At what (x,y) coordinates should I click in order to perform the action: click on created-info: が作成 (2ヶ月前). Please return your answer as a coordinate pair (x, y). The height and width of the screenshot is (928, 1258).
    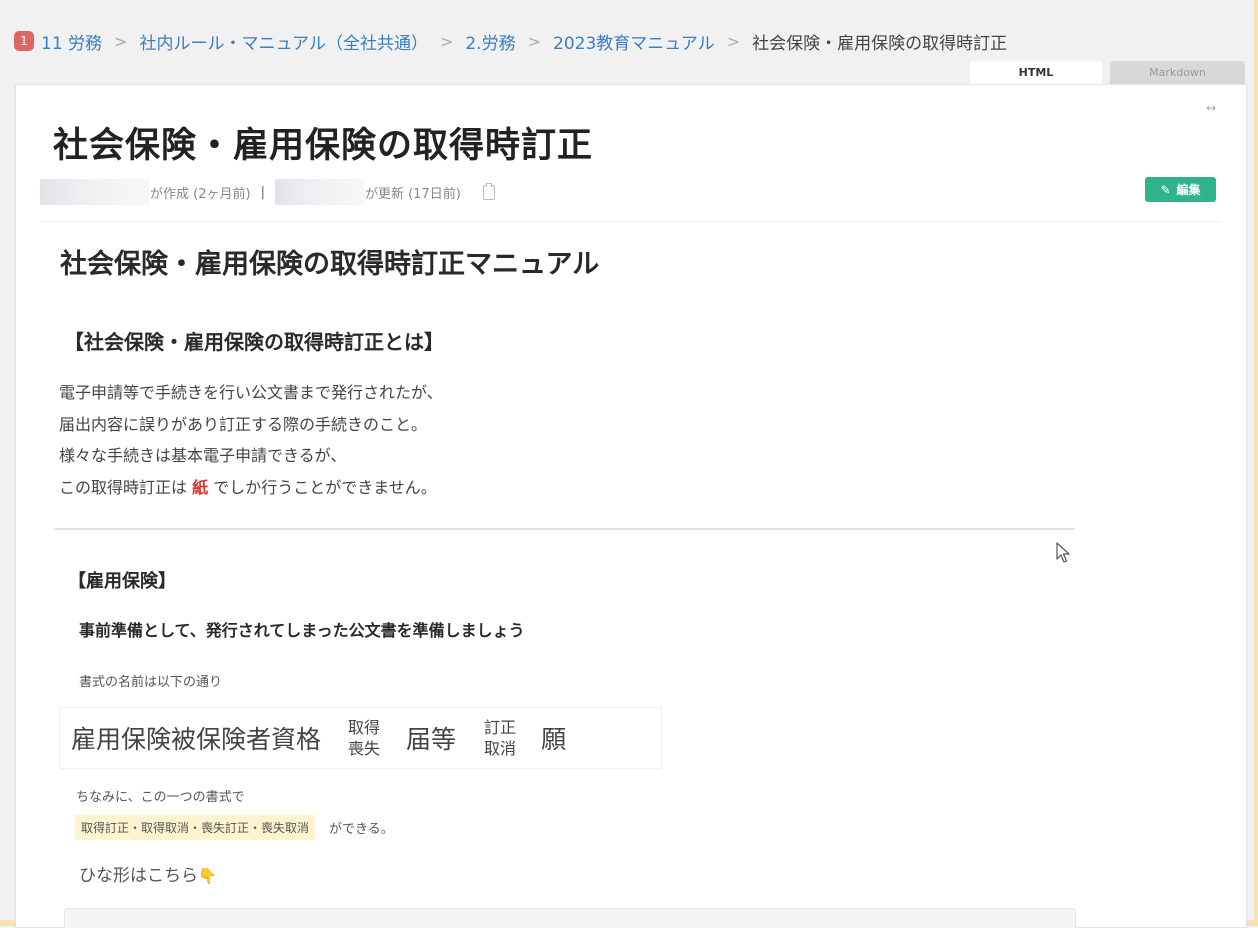
    Looking at the image, I should click on (200, 194).